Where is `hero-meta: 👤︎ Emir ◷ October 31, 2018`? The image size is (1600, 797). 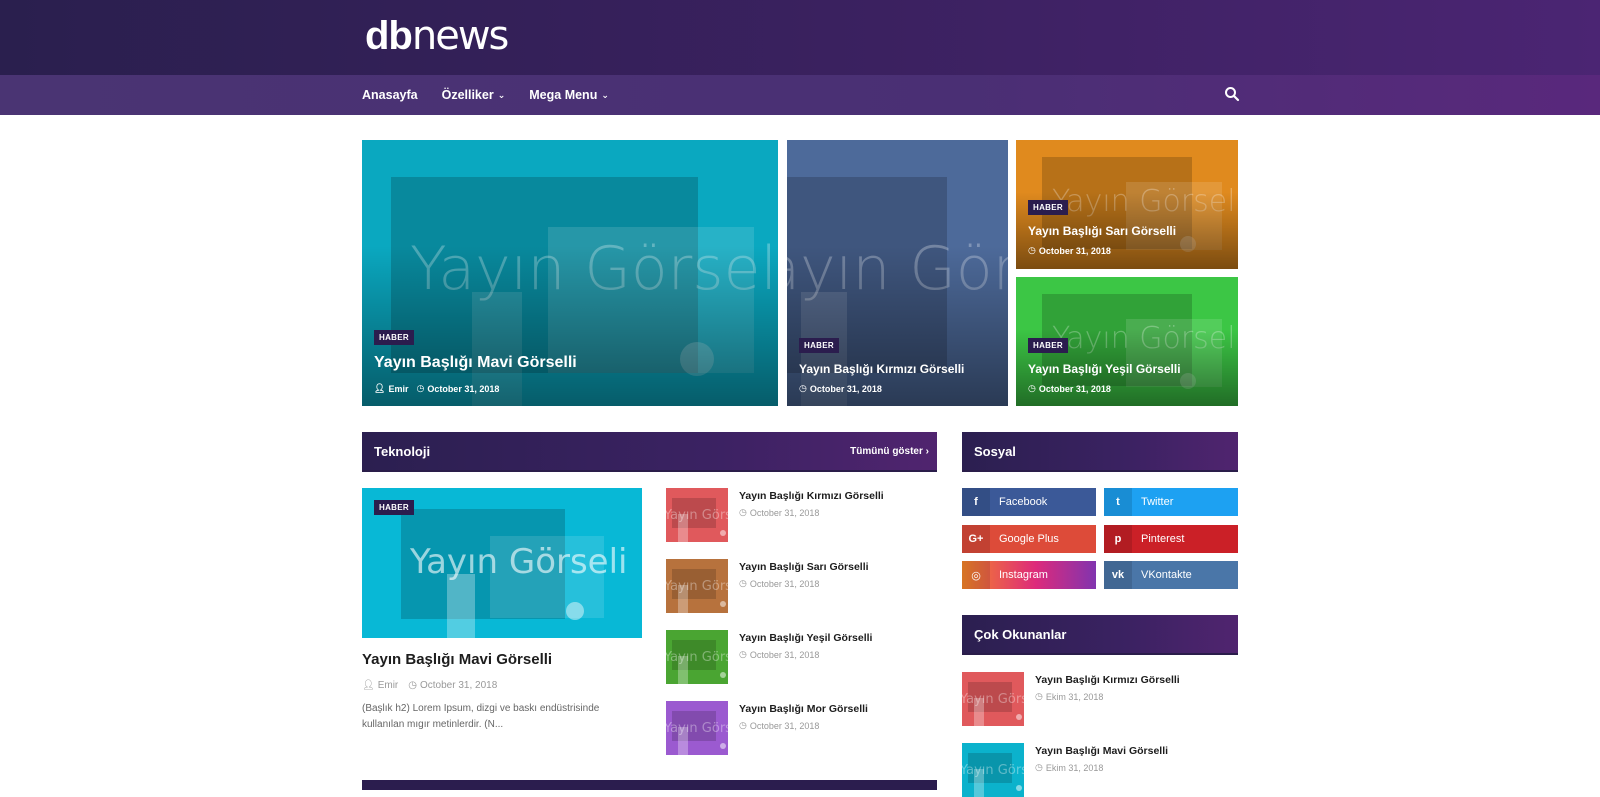
hero-meta: 👤︎ Emir ◷ October 31, 2018 is located at coordinates (436, 388).